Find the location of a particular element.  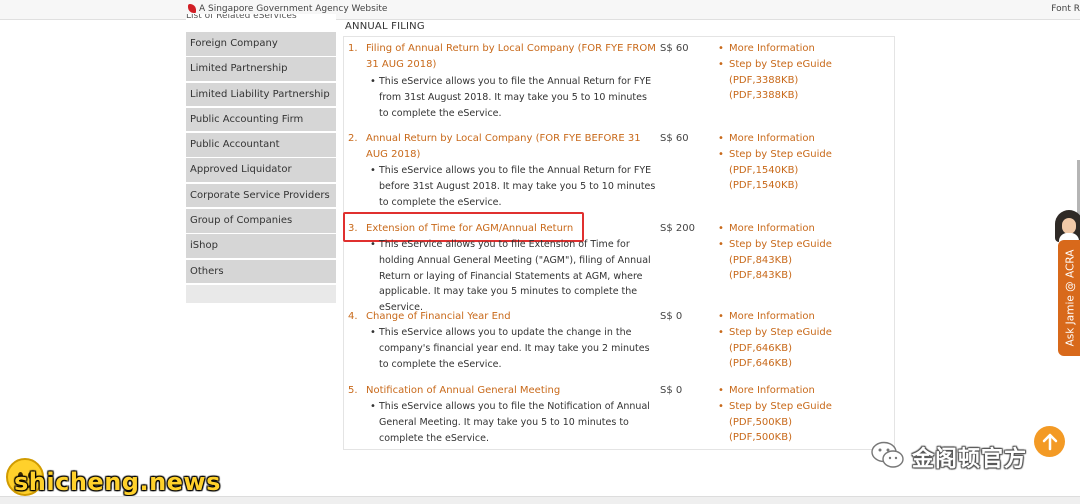

avatar-face is located at coordinates (1069, 226).